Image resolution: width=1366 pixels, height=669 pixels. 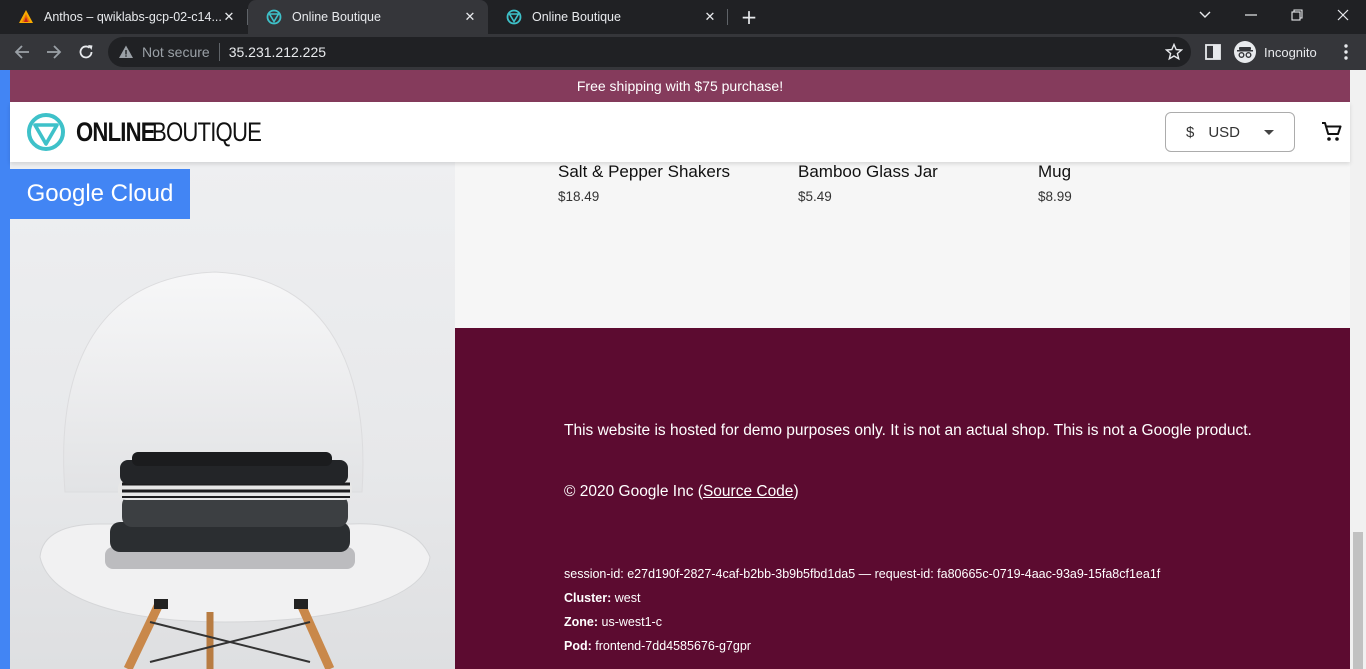 What do you see at coordinates (219, 52) in the screenshot?
I see `address-divider` at bounding box center [219, 52].